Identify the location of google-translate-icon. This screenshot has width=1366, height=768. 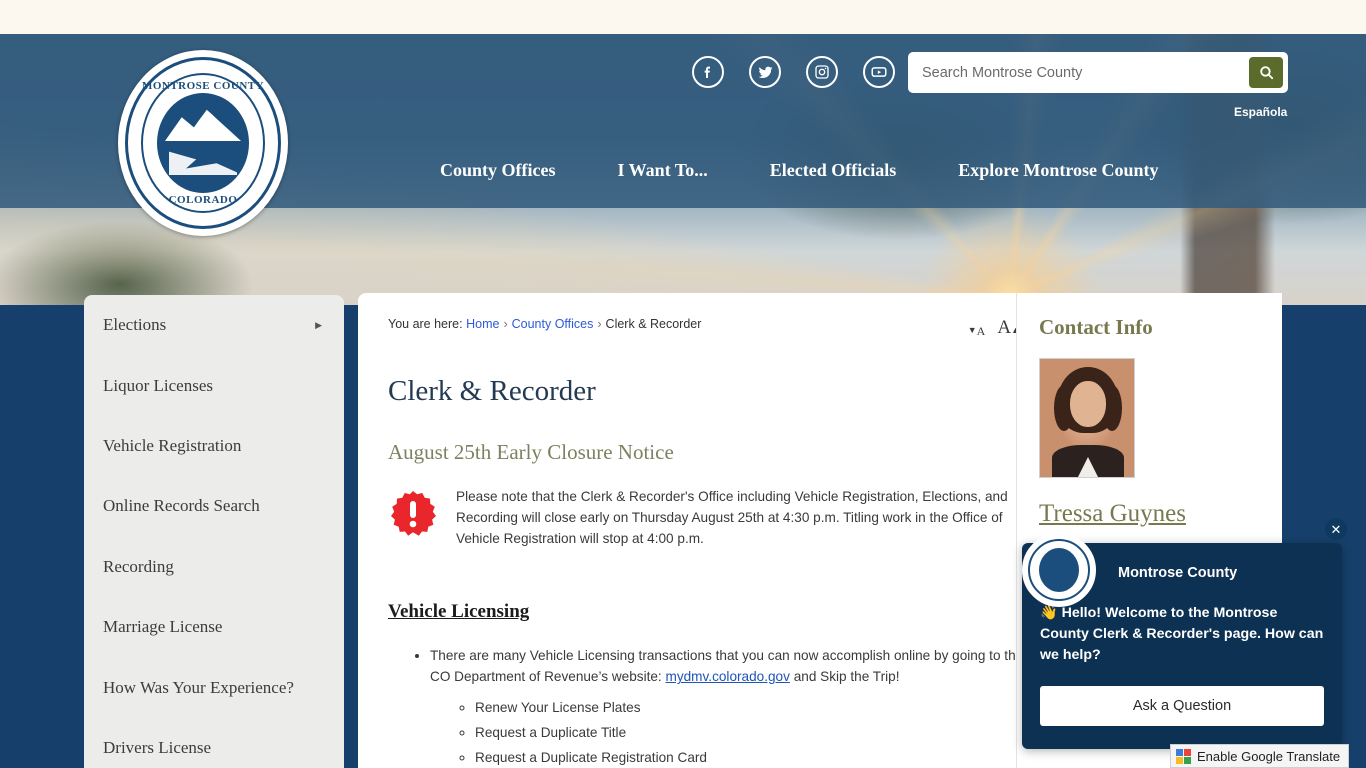
(1183, 756).